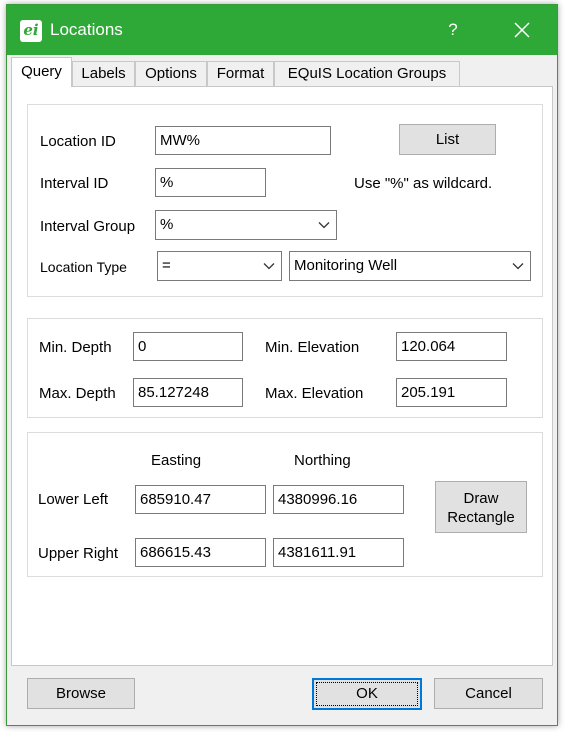 The width and height of the screenshot is (565, 732). Describe the element at coordinates (210, 182) in the screenshot. I see `interval-id-input: %` at that location.